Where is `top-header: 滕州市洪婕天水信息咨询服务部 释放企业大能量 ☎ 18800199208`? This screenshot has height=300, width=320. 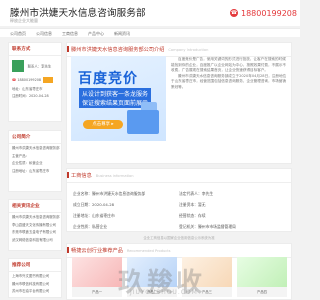
top-header: 滕州市洪婕天水信息咨询服务部 释放企业大能量 ☎ 18800199208 is located at coordinates (150, 13).